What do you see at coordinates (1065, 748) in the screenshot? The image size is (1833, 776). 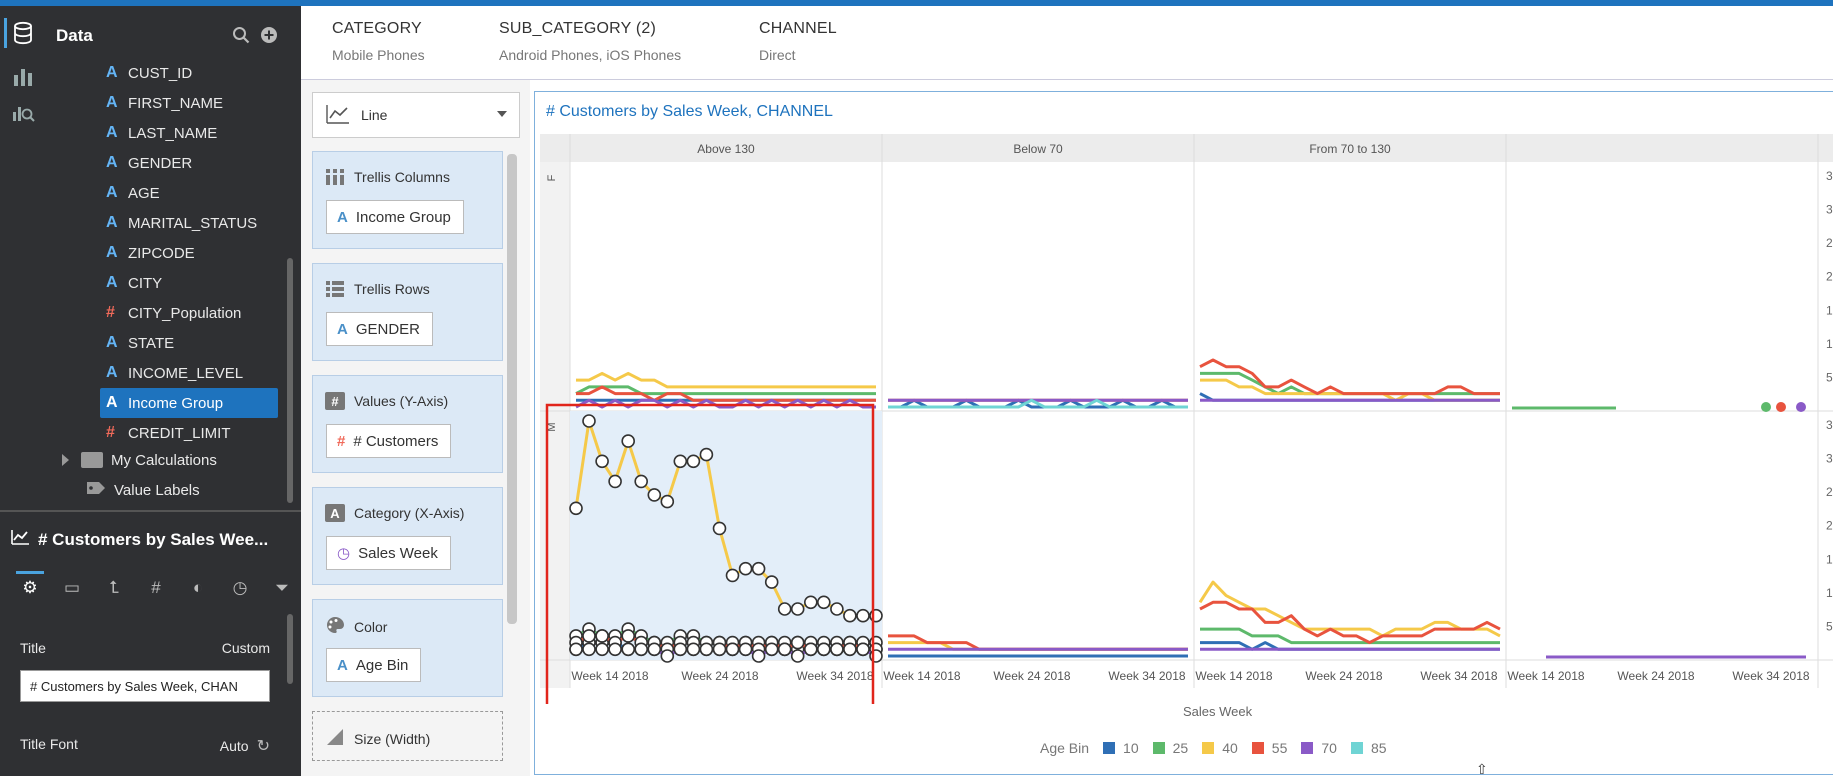 I see `legend-title: Age Bin` at bounding box center [1065, 748].